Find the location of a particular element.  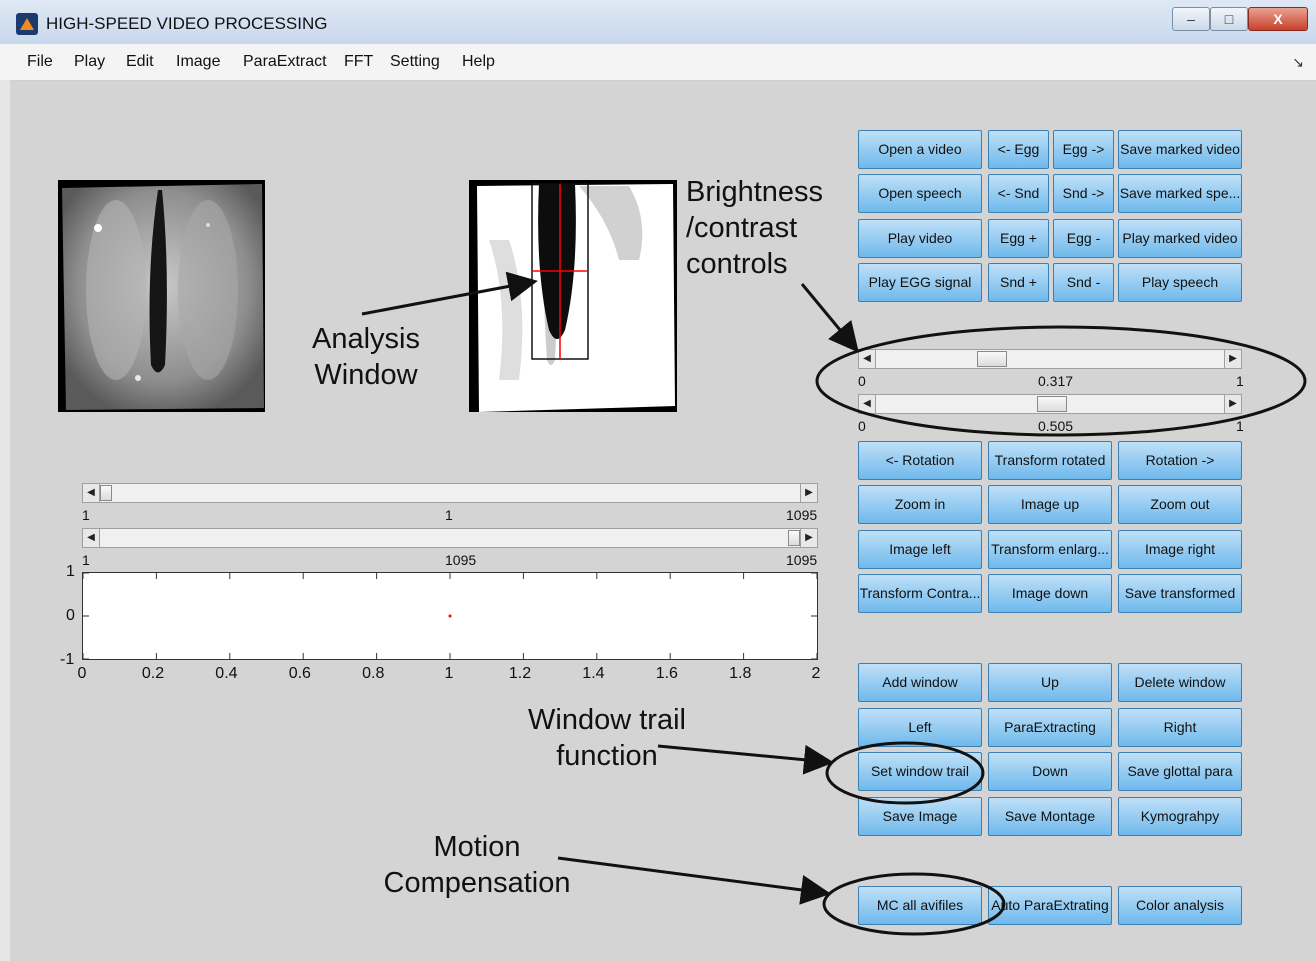

menu-help: Help is located at coordinates (478, 62).